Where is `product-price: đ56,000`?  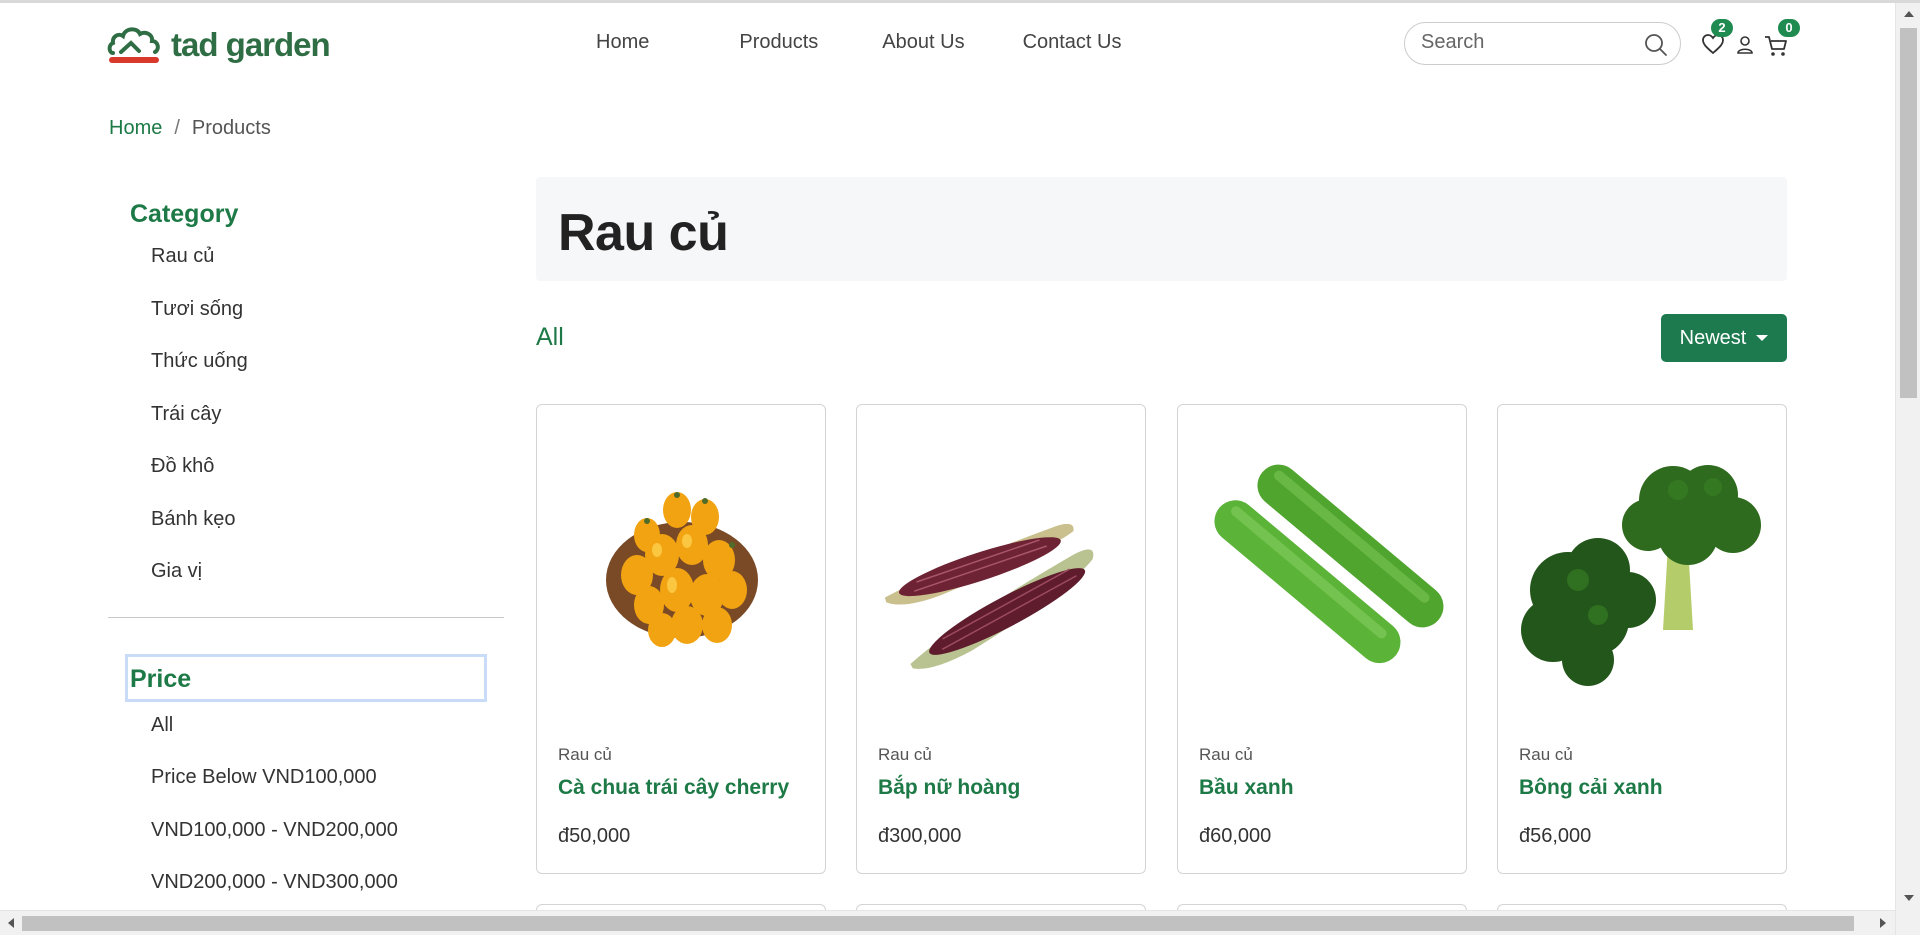 product-price: đ56,000 is located at coordinates (1555, 836).